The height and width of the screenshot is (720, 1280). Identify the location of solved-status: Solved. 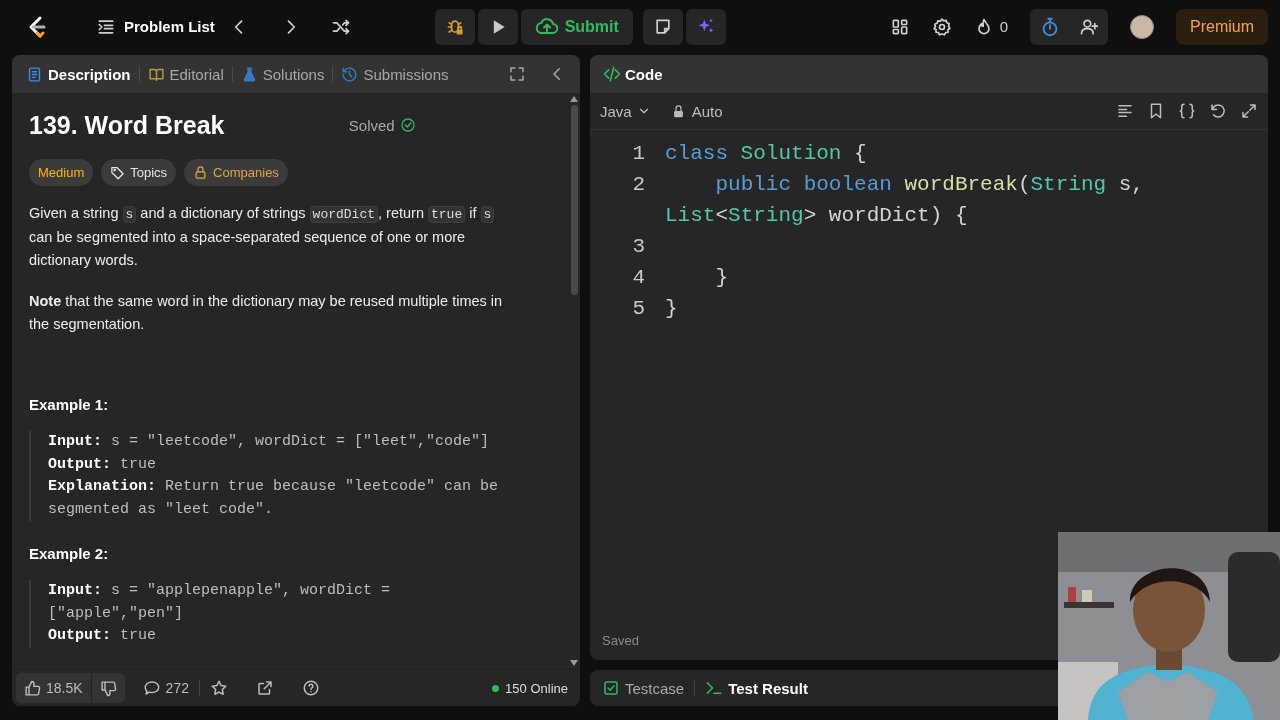
(371, 125).